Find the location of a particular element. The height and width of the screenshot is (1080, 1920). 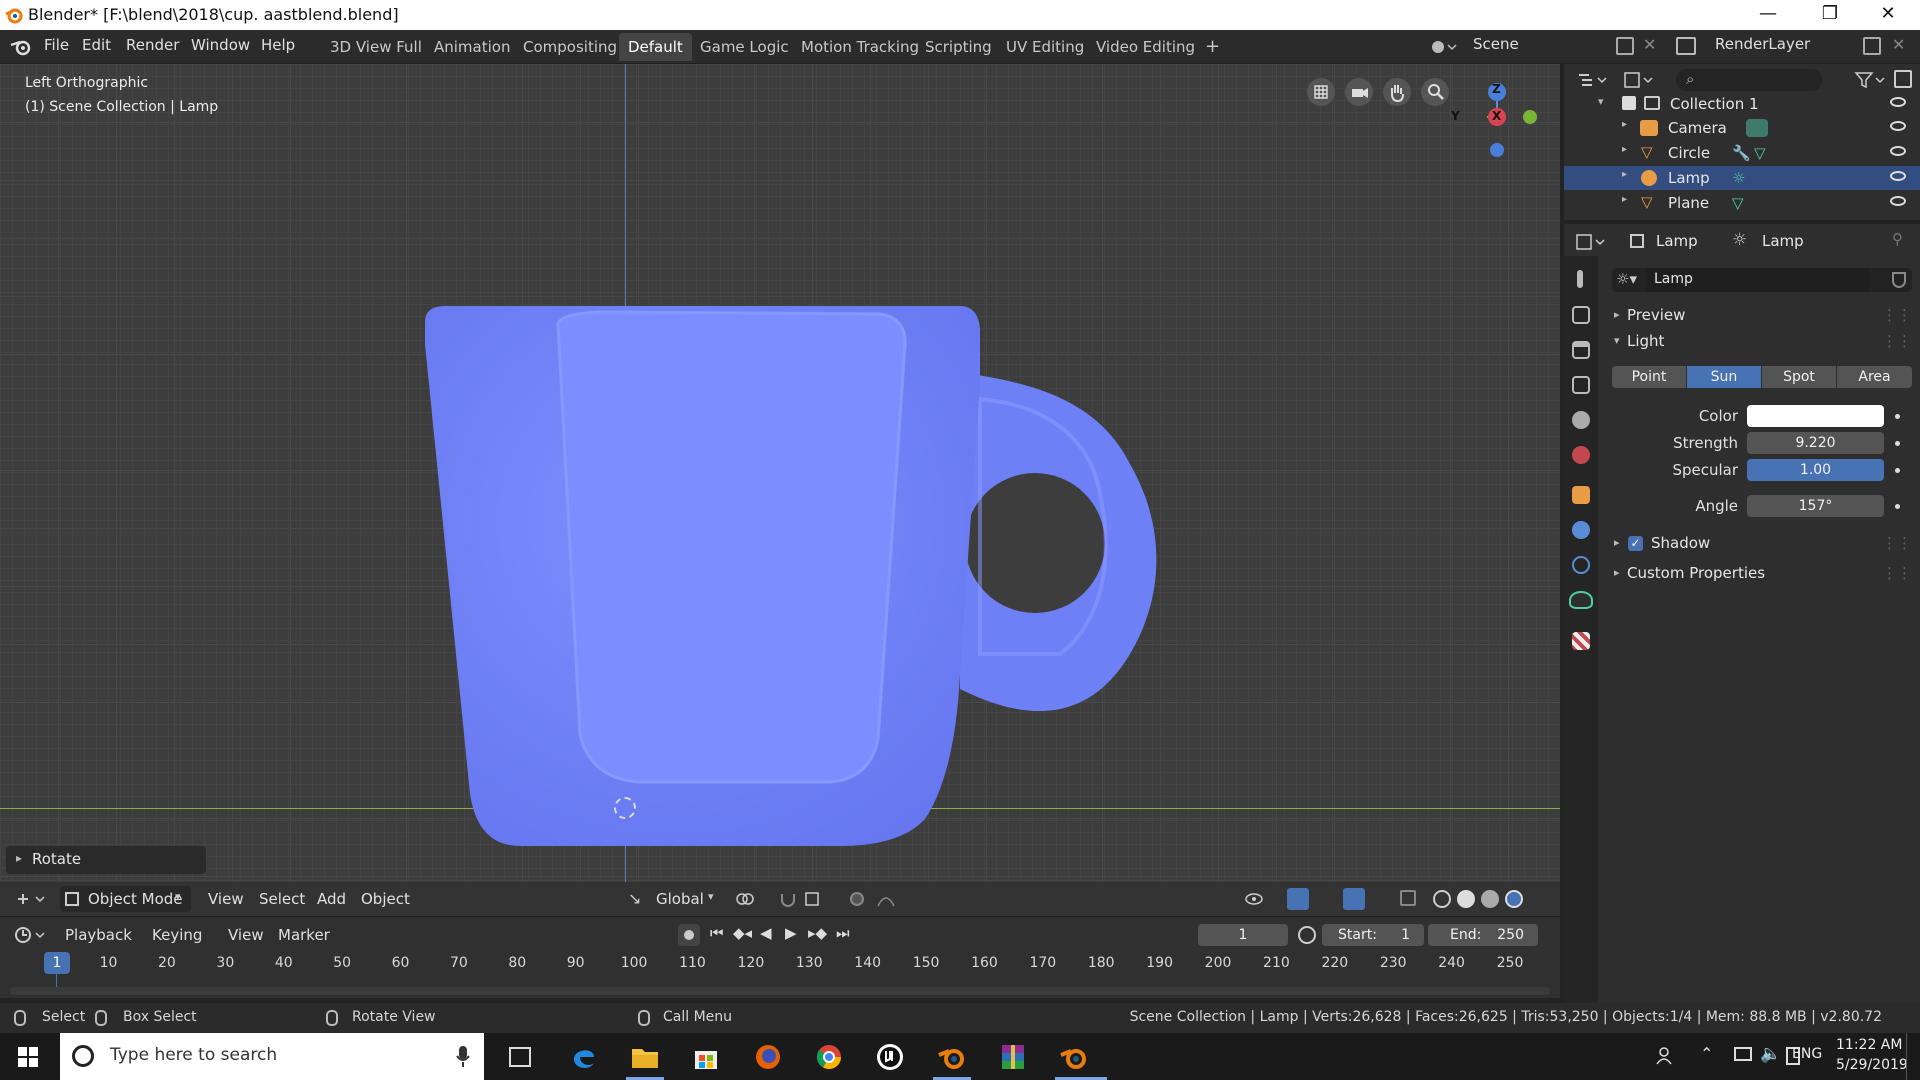

light-datablock-field: ☼▾ Lamp is located at coordinates (1762, 280).